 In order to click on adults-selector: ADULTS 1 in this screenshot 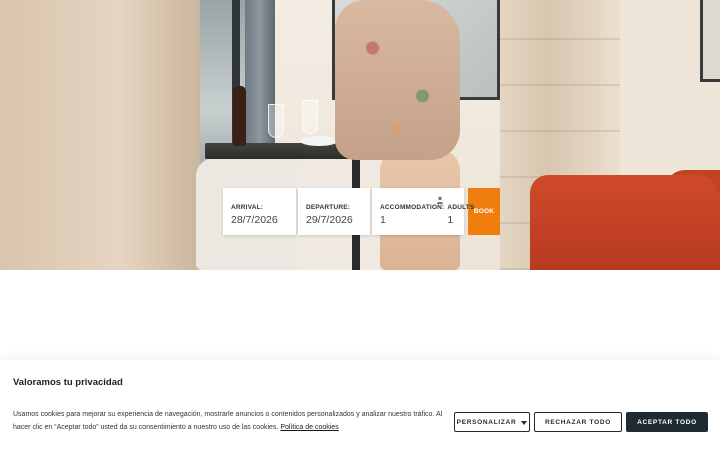, I will do `click(460, 214)`.